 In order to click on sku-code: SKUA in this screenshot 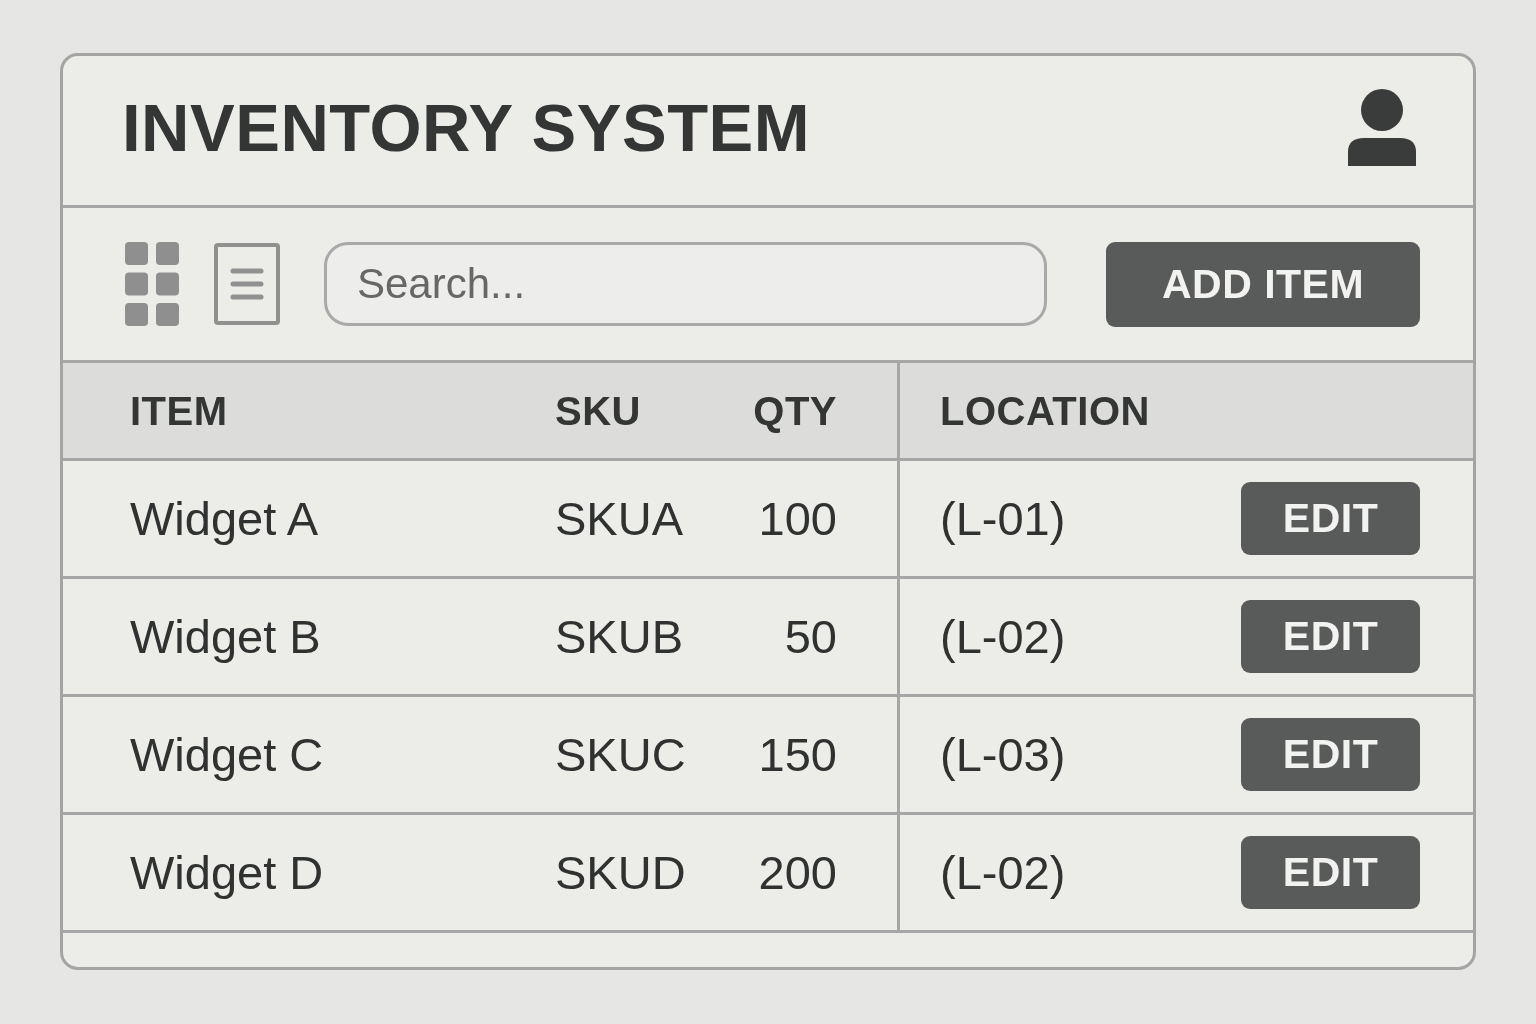, I will do `click(619, 518)`.